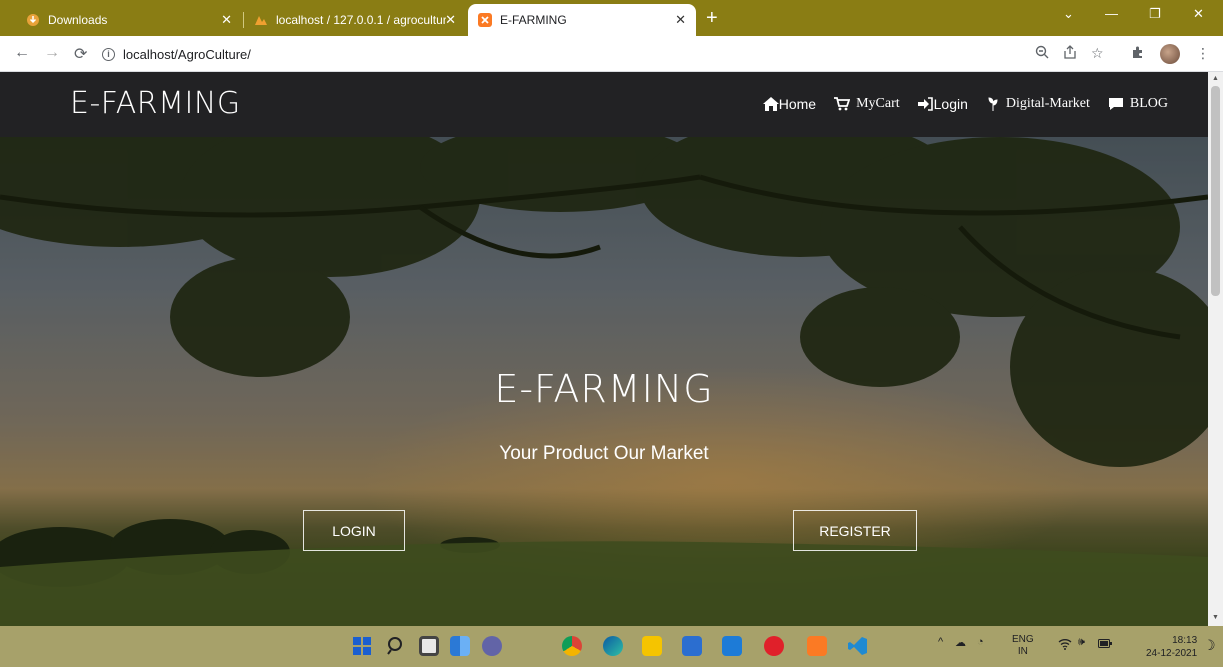 This screenshot has height=667, width=1223. Describe the element at coordinates (993, 104) in the screenshot. I see `leaf-icon` at that location.